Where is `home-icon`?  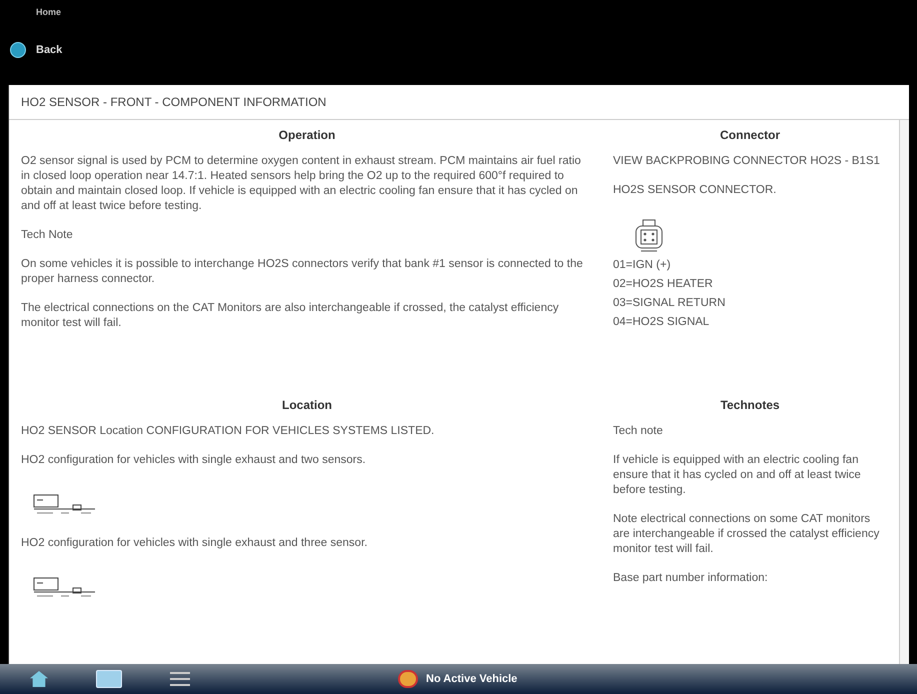
home-icon is located at coordinates (39, 679).